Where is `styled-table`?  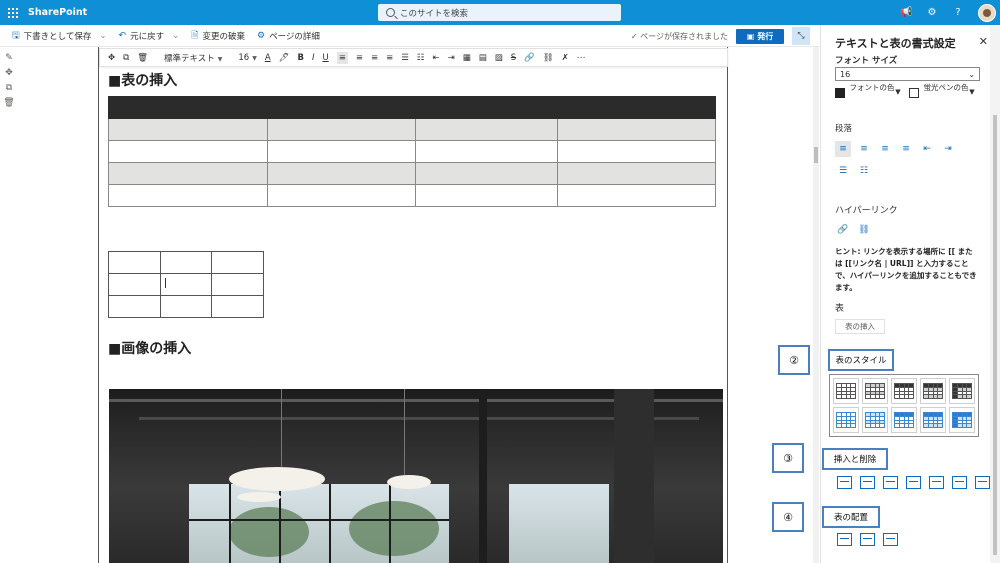 styled-table is located at coordinates (412, 151).